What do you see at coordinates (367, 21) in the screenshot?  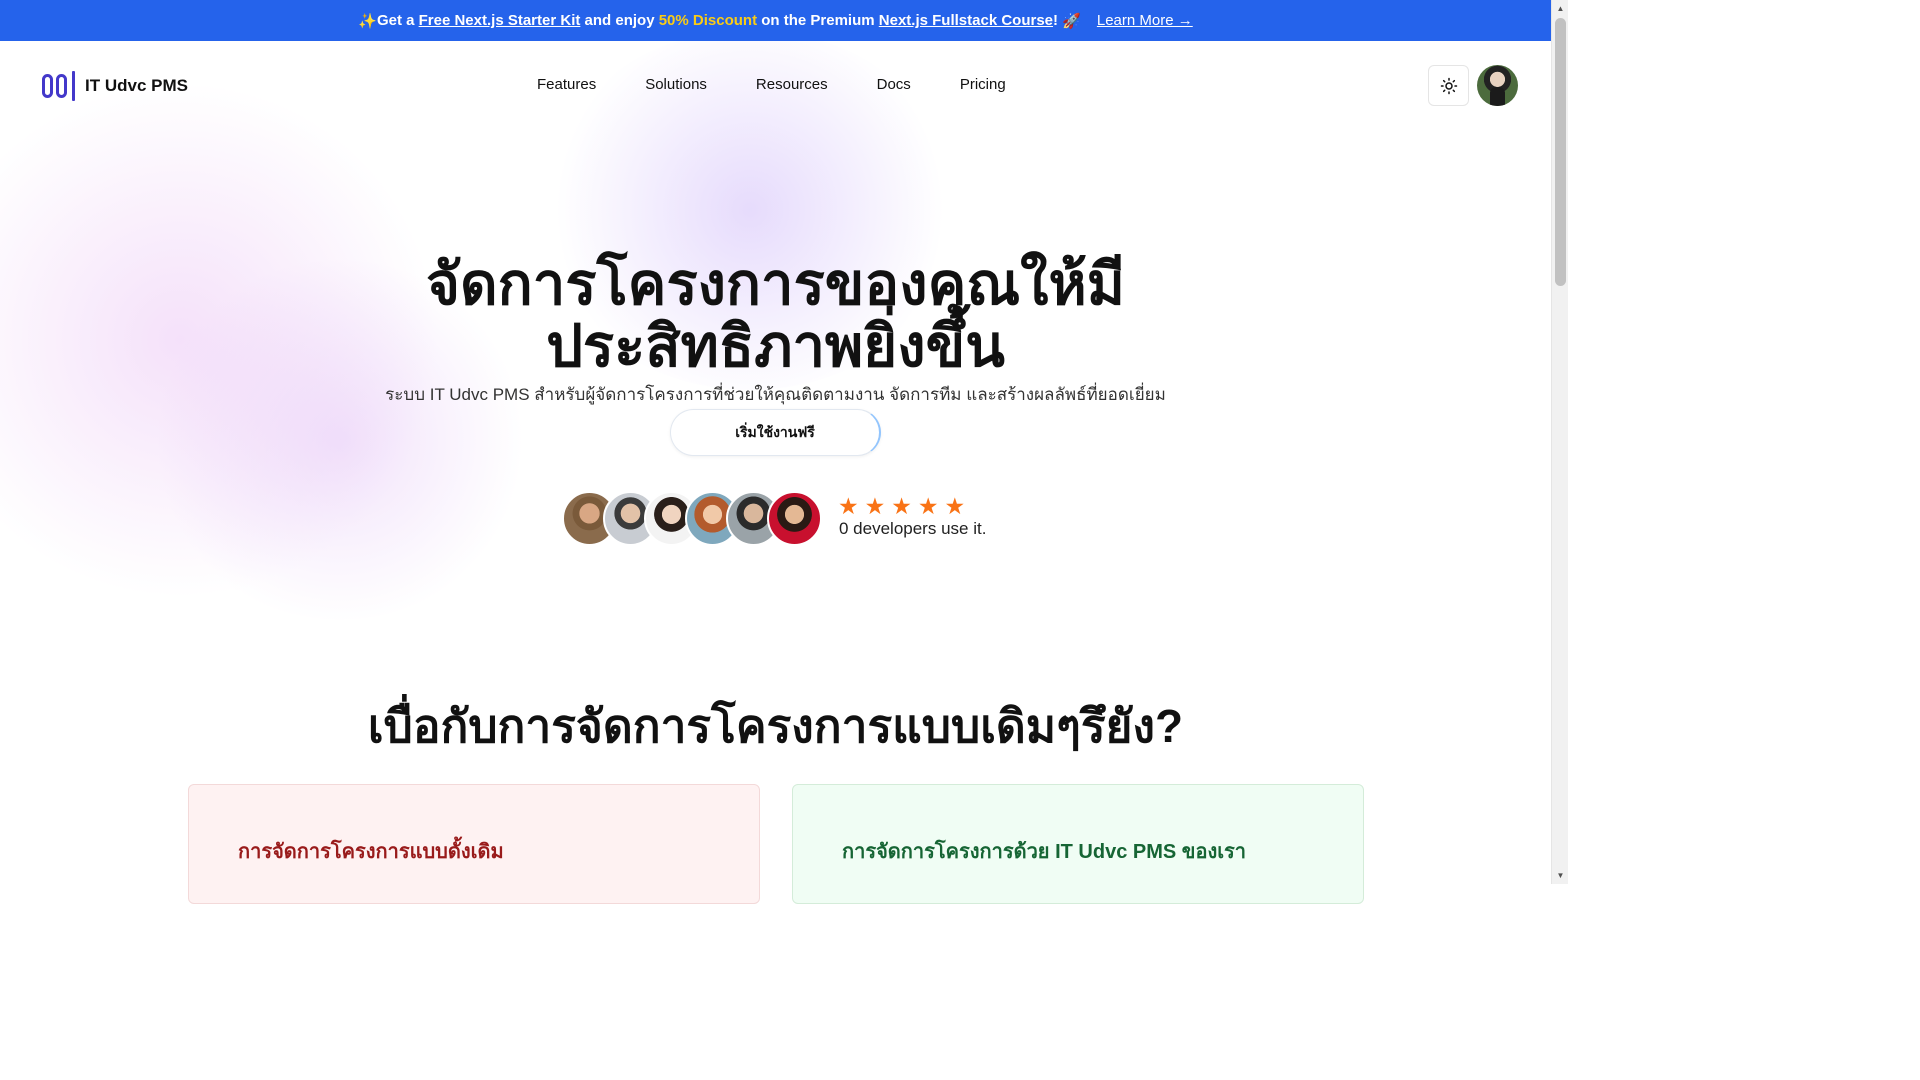 I see `sparkles-icon: ✨` at bounding box center [367, 21].